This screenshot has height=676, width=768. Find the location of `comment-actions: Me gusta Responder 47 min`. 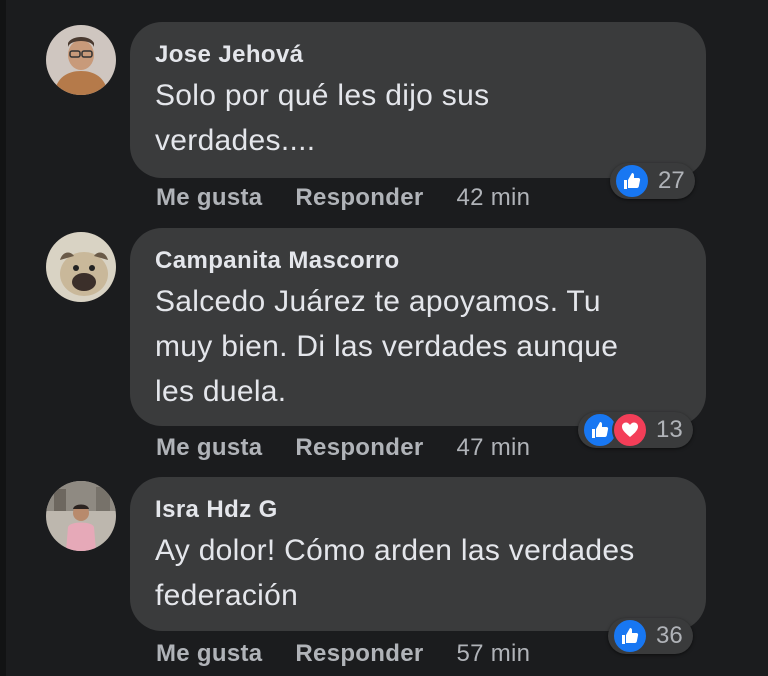

comment-actions: Me gusta Responder 47 min is located at coordinates (343, 448).